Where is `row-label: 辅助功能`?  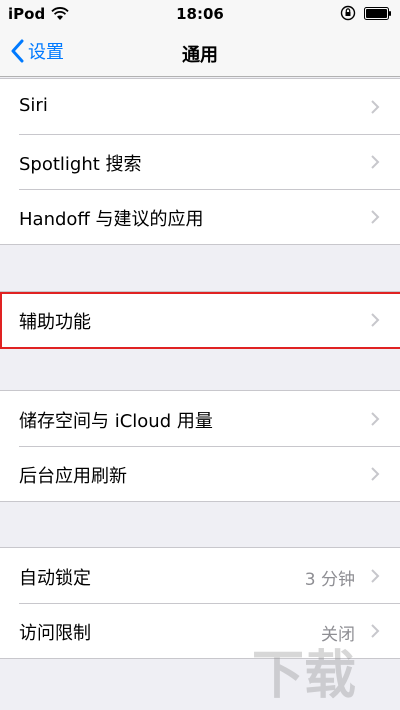 row-label: 辅助功能 is located at coordinates (55, 322).